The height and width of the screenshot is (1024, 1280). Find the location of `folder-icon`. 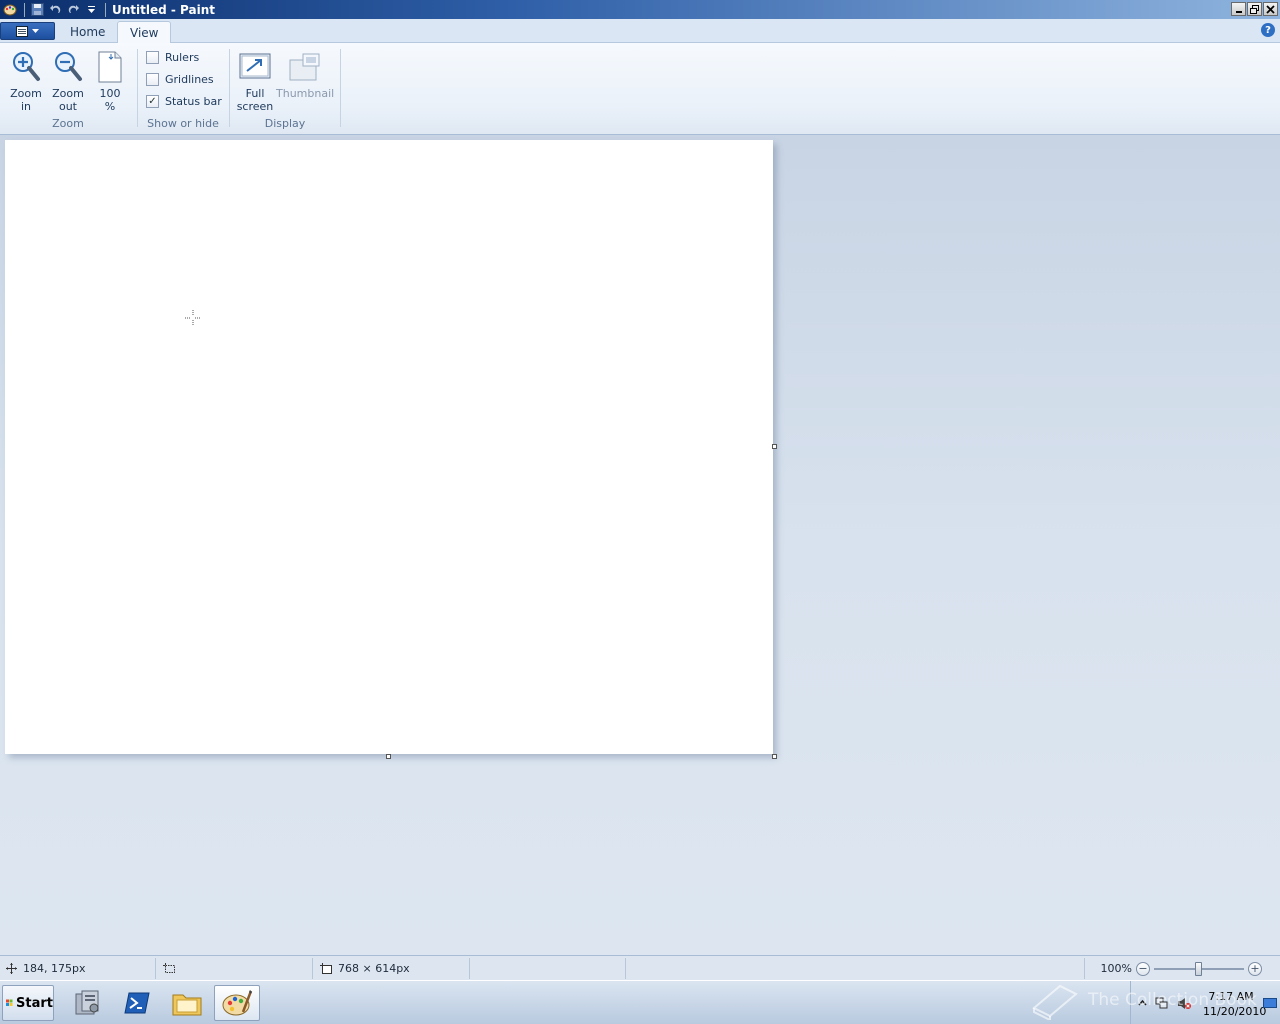

folder-icon is located at coordinates (187, 1005).